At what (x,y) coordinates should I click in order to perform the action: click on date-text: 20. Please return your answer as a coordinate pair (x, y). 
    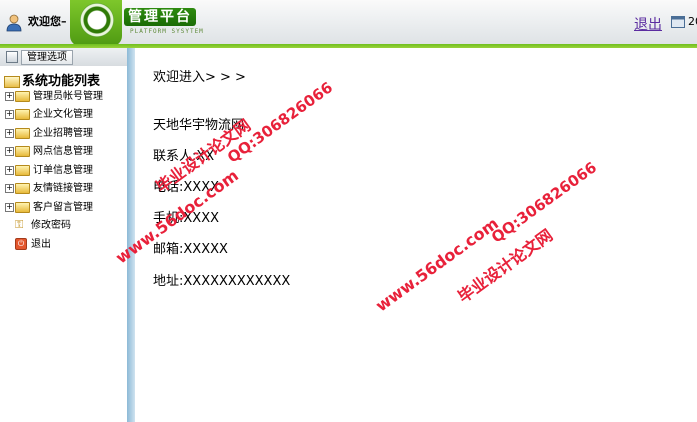
    Looking at the image, I should click on (692, 21).